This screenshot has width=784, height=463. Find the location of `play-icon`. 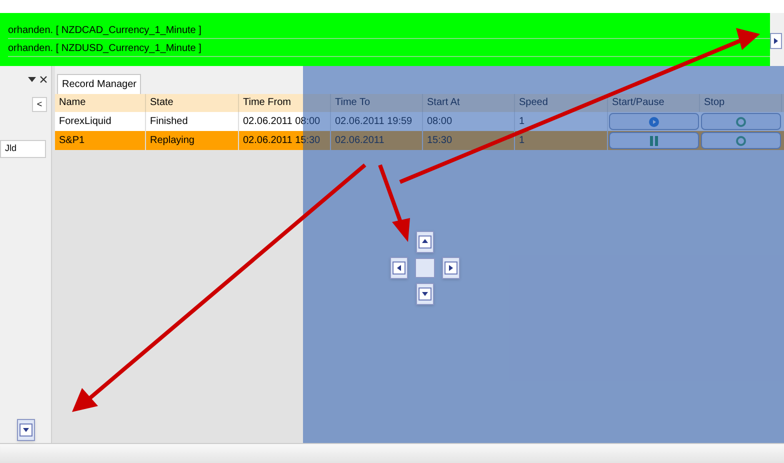

play-icon is located at coordinates (654, 121).